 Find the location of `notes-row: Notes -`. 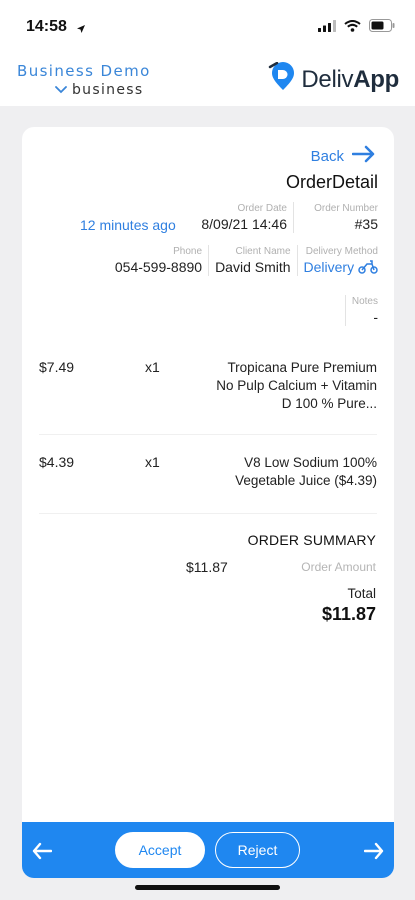

notes-row: Notes - is located at coordinates (361, 310).